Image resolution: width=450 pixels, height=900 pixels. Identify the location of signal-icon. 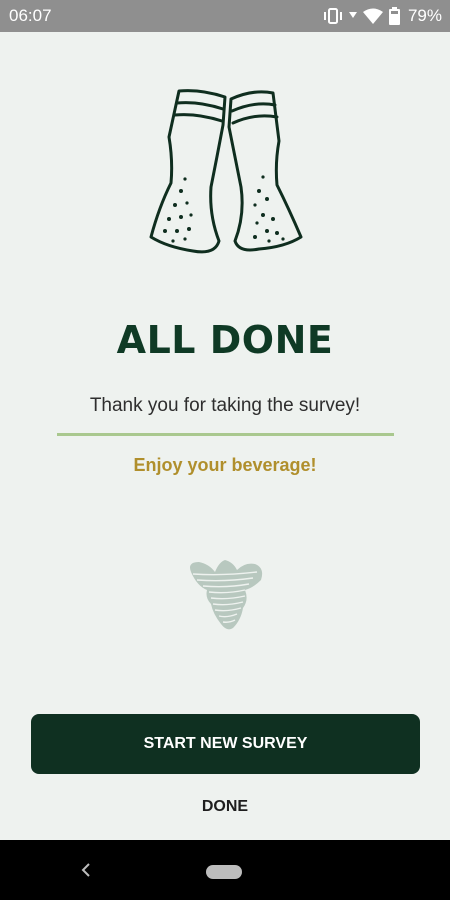
(352, 16).